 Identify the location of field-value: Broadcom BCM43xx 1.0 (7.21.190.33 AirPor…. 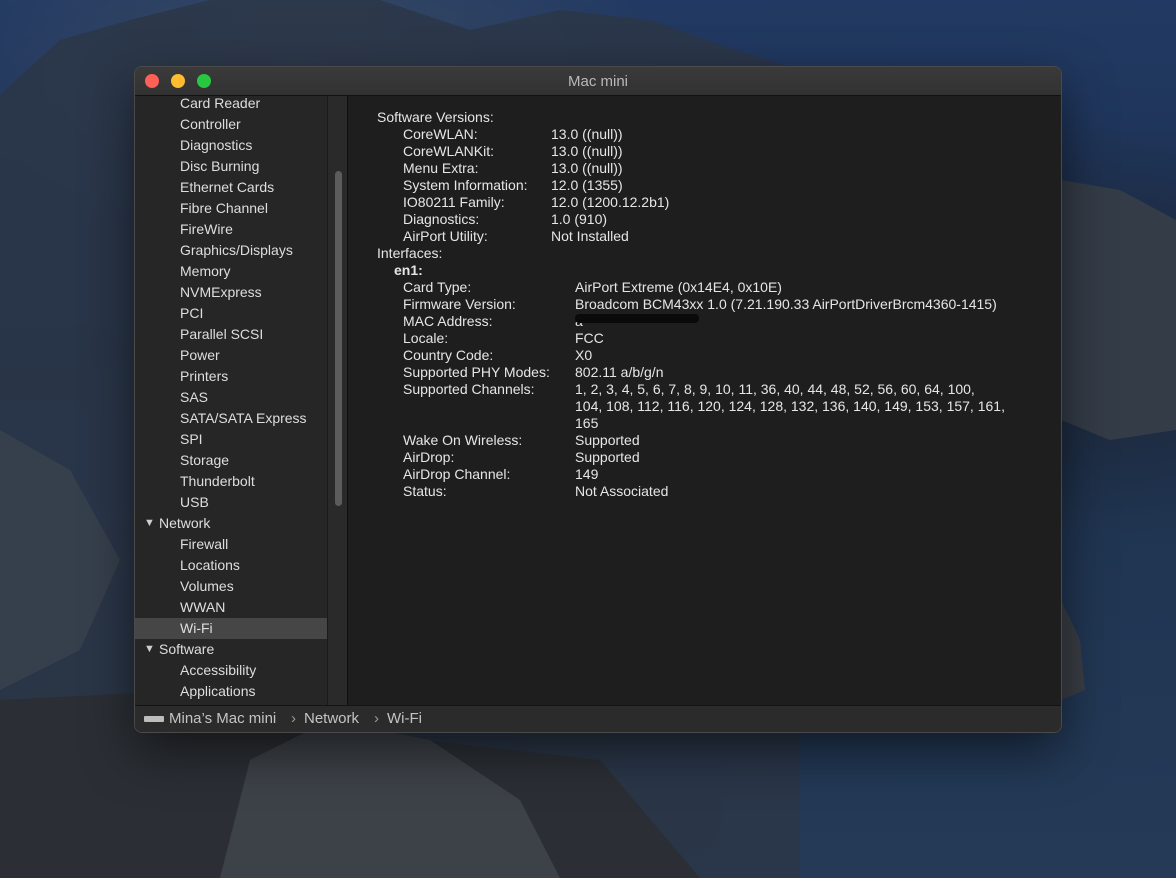
(786, 304).